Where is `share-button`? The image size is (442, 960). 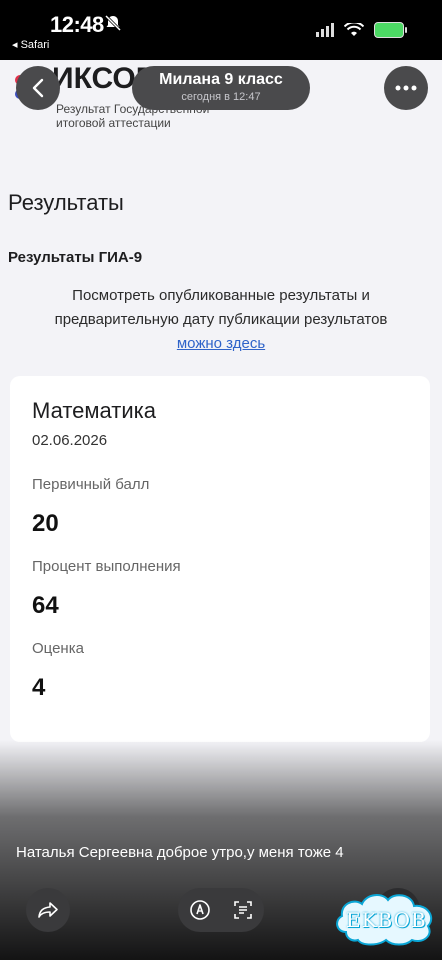 share-button is located at coordinates (48, 910).